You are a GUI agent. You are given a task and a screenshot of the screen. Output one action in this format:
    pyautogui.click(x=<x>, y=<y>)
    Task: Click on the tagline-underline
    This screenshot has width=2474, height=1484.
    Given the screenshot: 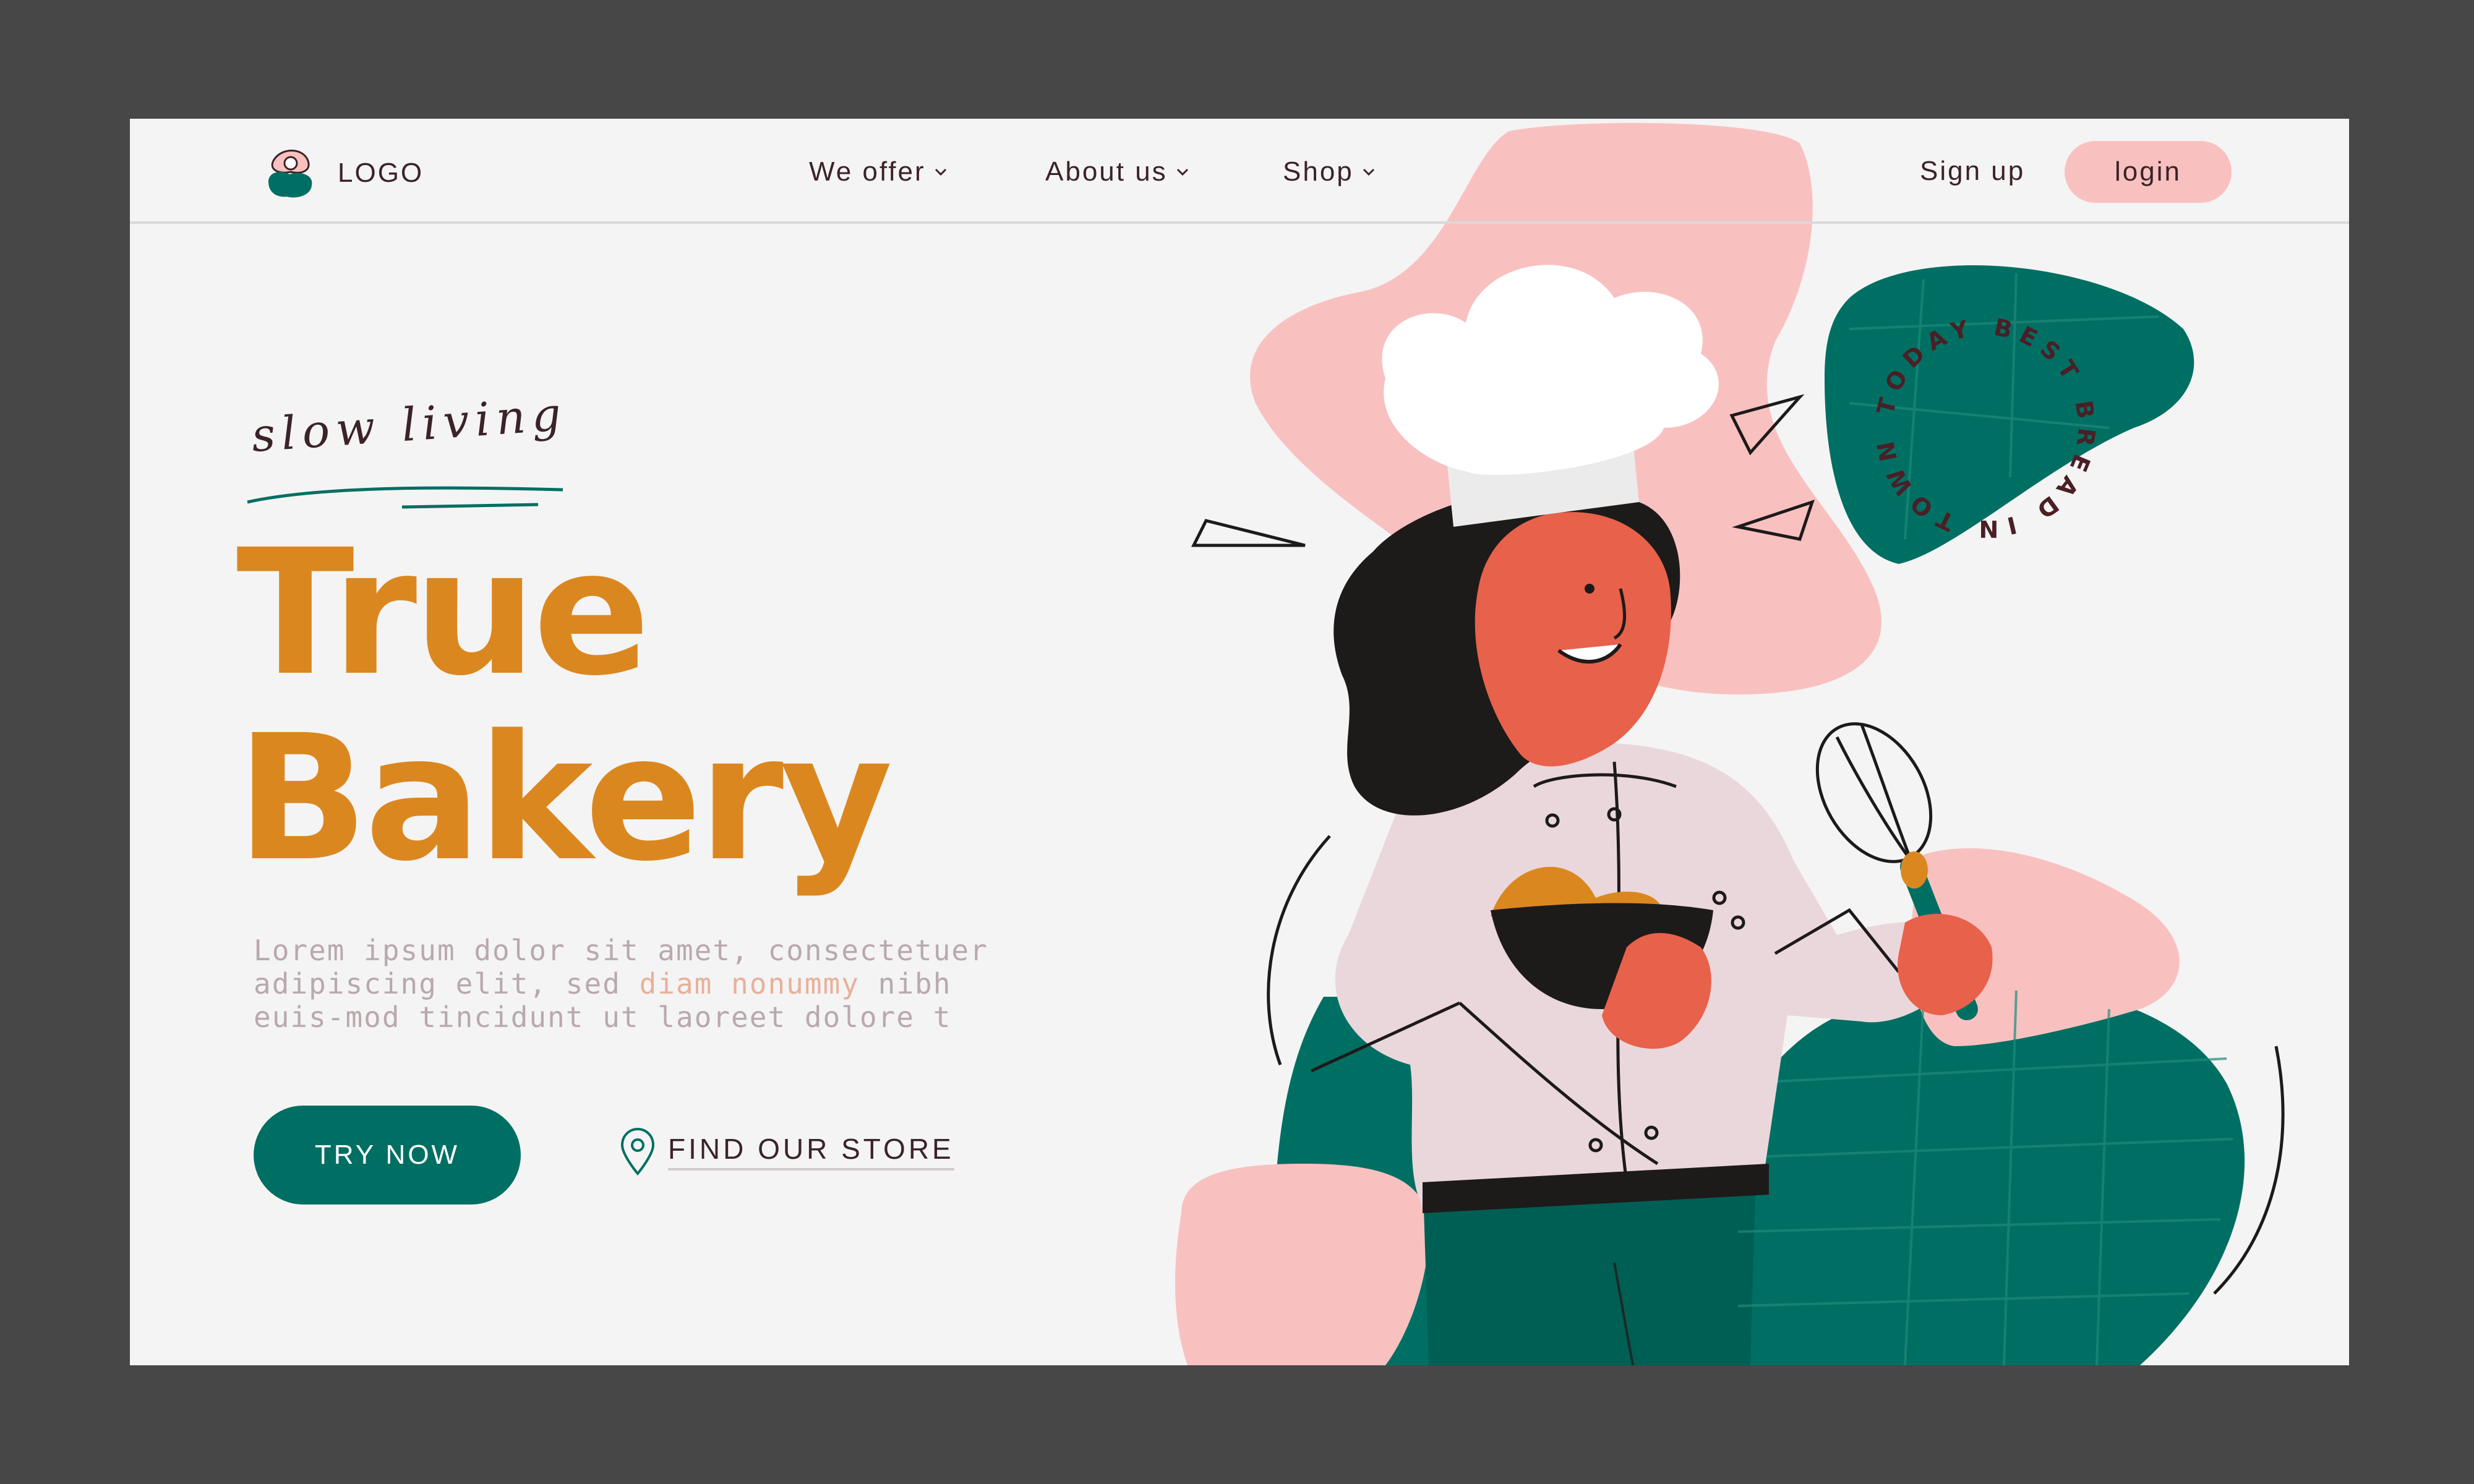 What is the action you would take?
    pyautogui.click(x=405, y=497)
    